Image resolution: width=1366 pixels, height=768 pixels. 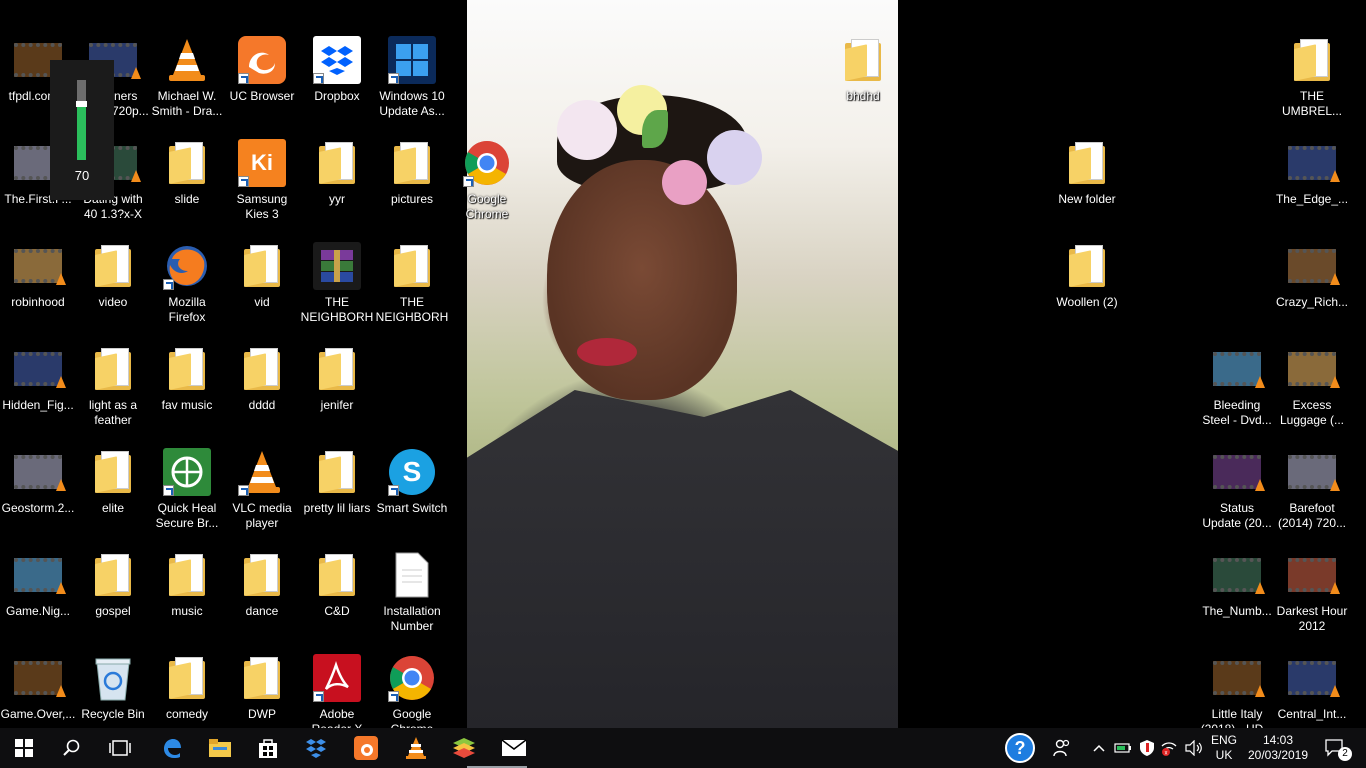 What do you see at coordinates (112, 508) in the screenshot?
I see `desktop-icon-label: elite` at bounding box center [112, 508].